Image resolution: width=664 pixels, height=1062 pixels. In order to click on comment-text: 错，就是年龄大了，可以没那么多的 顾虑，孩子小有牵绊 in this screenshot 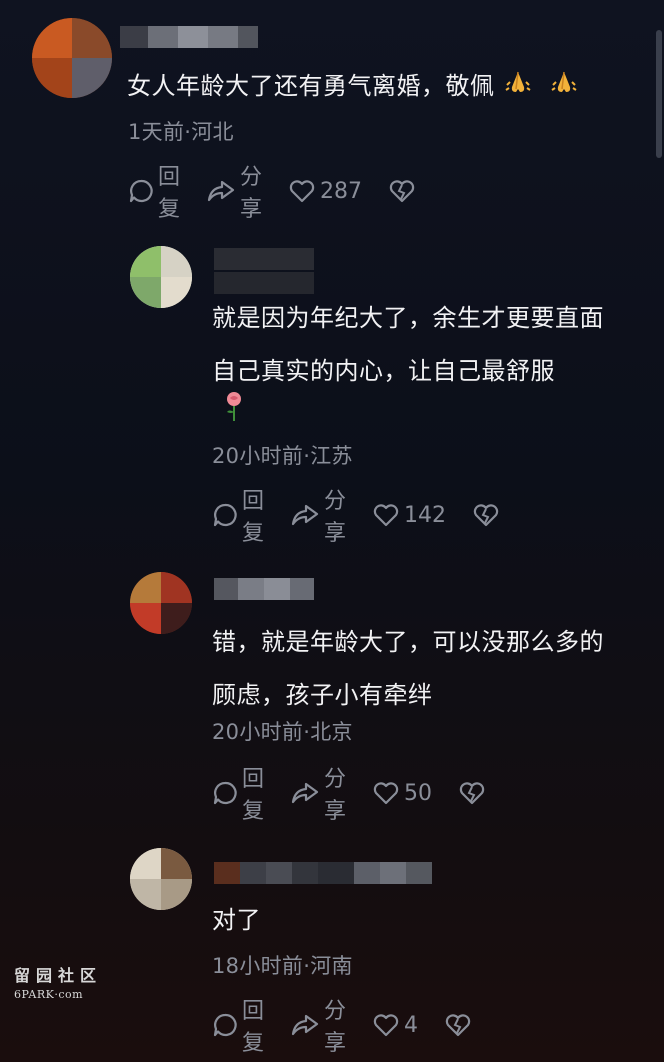, I will do `click(408, 668)`.